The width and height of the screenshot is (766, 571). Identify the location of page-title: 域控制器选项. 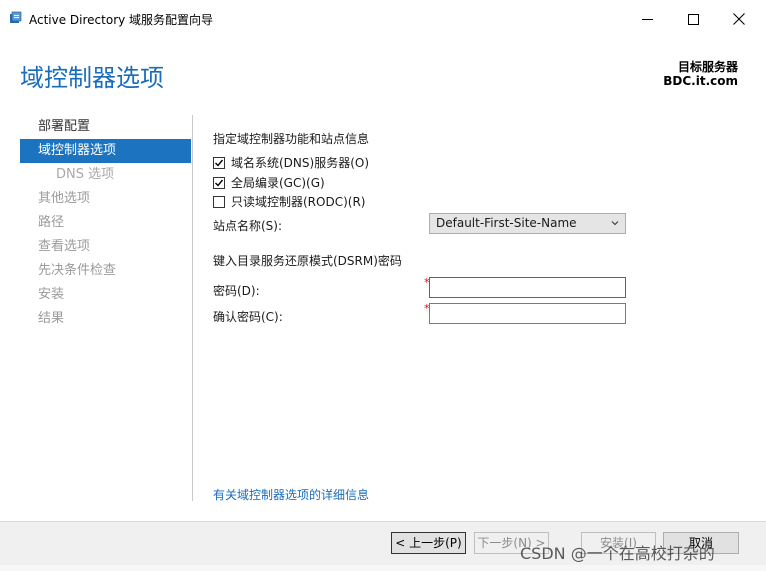
(92, 78).